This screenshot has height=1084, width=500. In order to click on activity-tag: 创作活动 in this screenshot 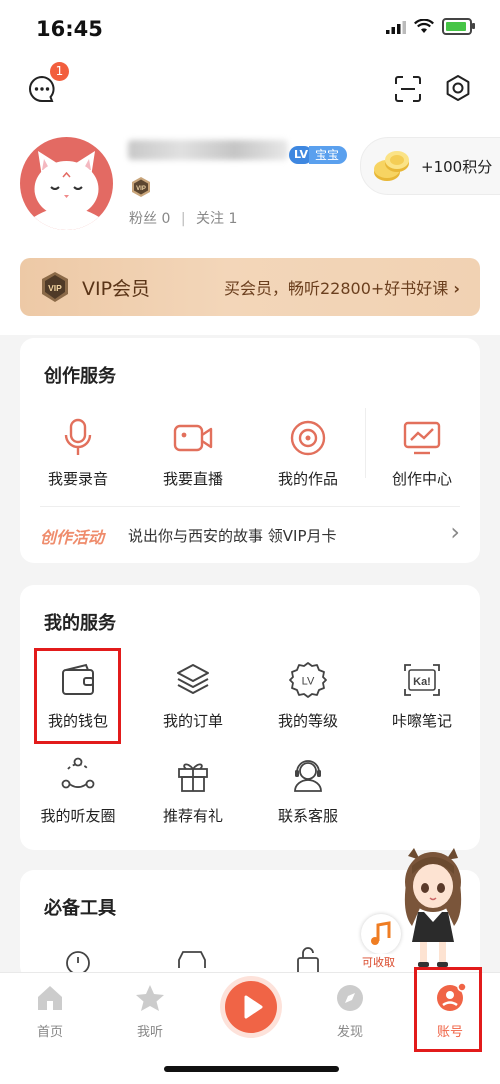, I will do `click(72, 537)`.